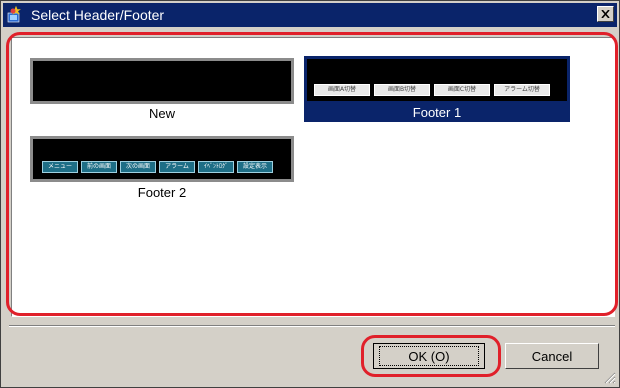 The width and height of the screenshot is (620, 388). I want to click on title-bar: Select Header/Footer, so click(310, 15).